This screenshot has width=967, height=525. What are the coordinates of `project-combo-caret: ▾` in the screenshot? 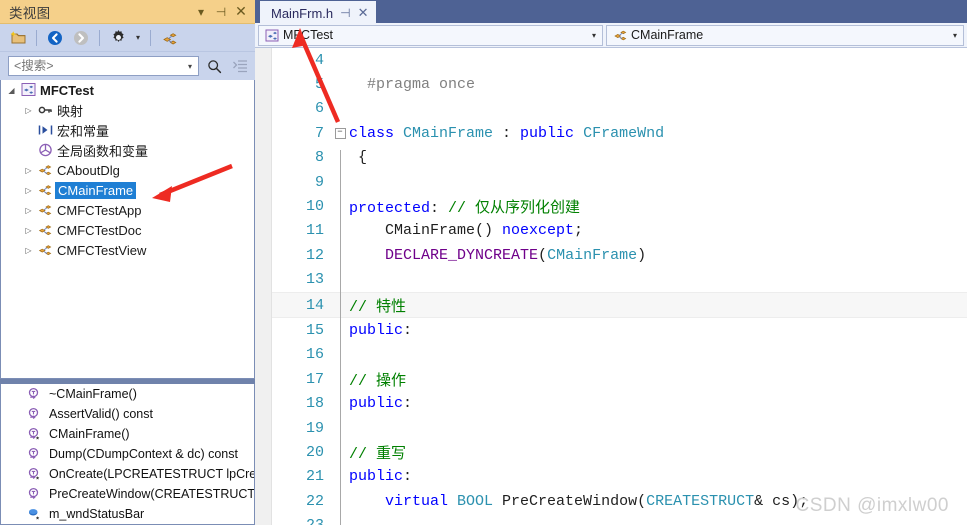 It's located at (594, 35).